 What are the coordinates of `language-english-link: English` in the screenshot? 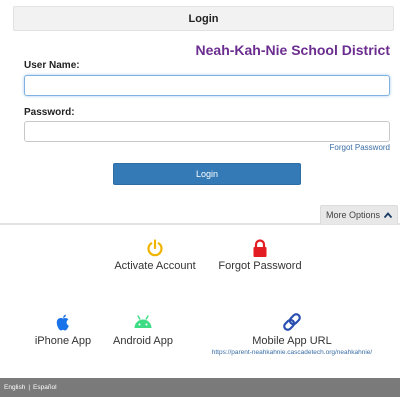 It's located at (14, 387).